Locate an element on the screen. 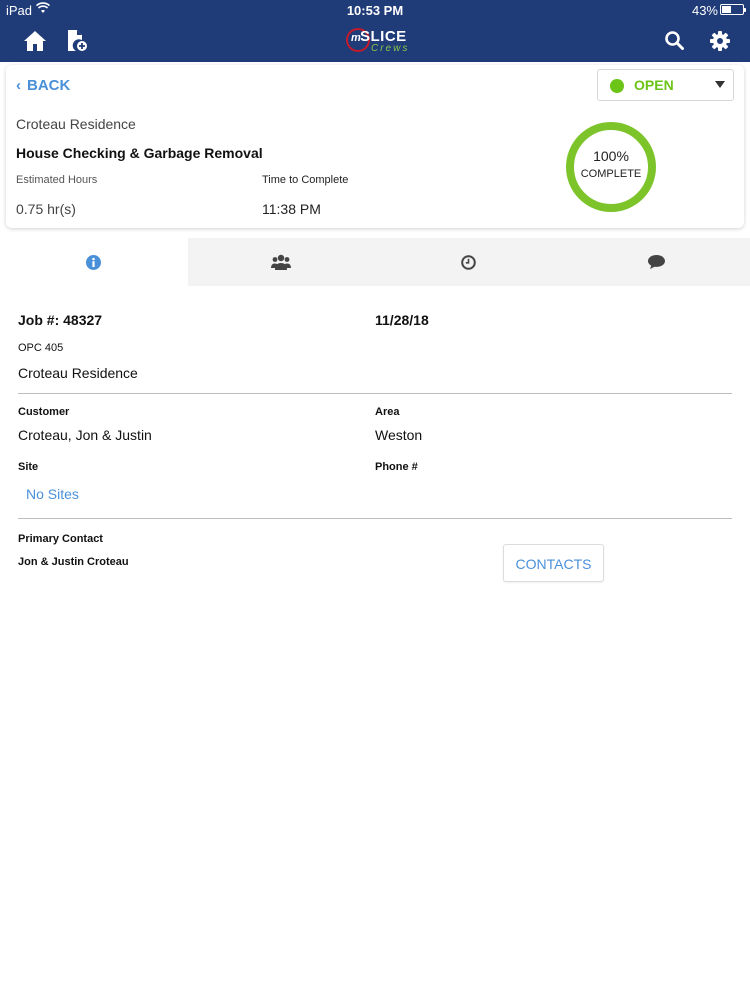  battery-icon is located at coordinates (733, 9).